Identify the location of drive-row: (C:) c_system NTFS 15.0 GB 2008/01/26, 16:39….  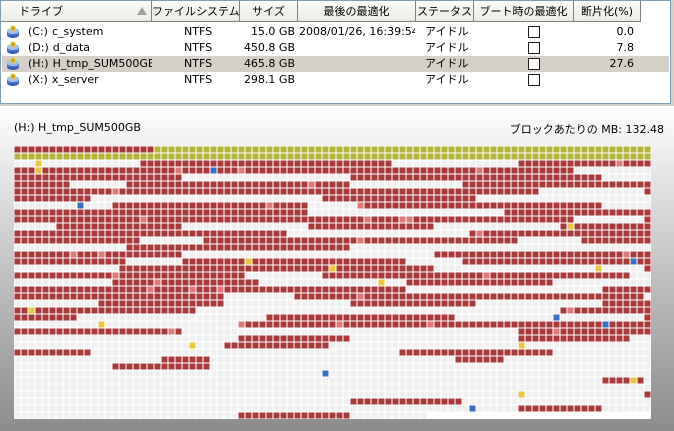
(335, 32).